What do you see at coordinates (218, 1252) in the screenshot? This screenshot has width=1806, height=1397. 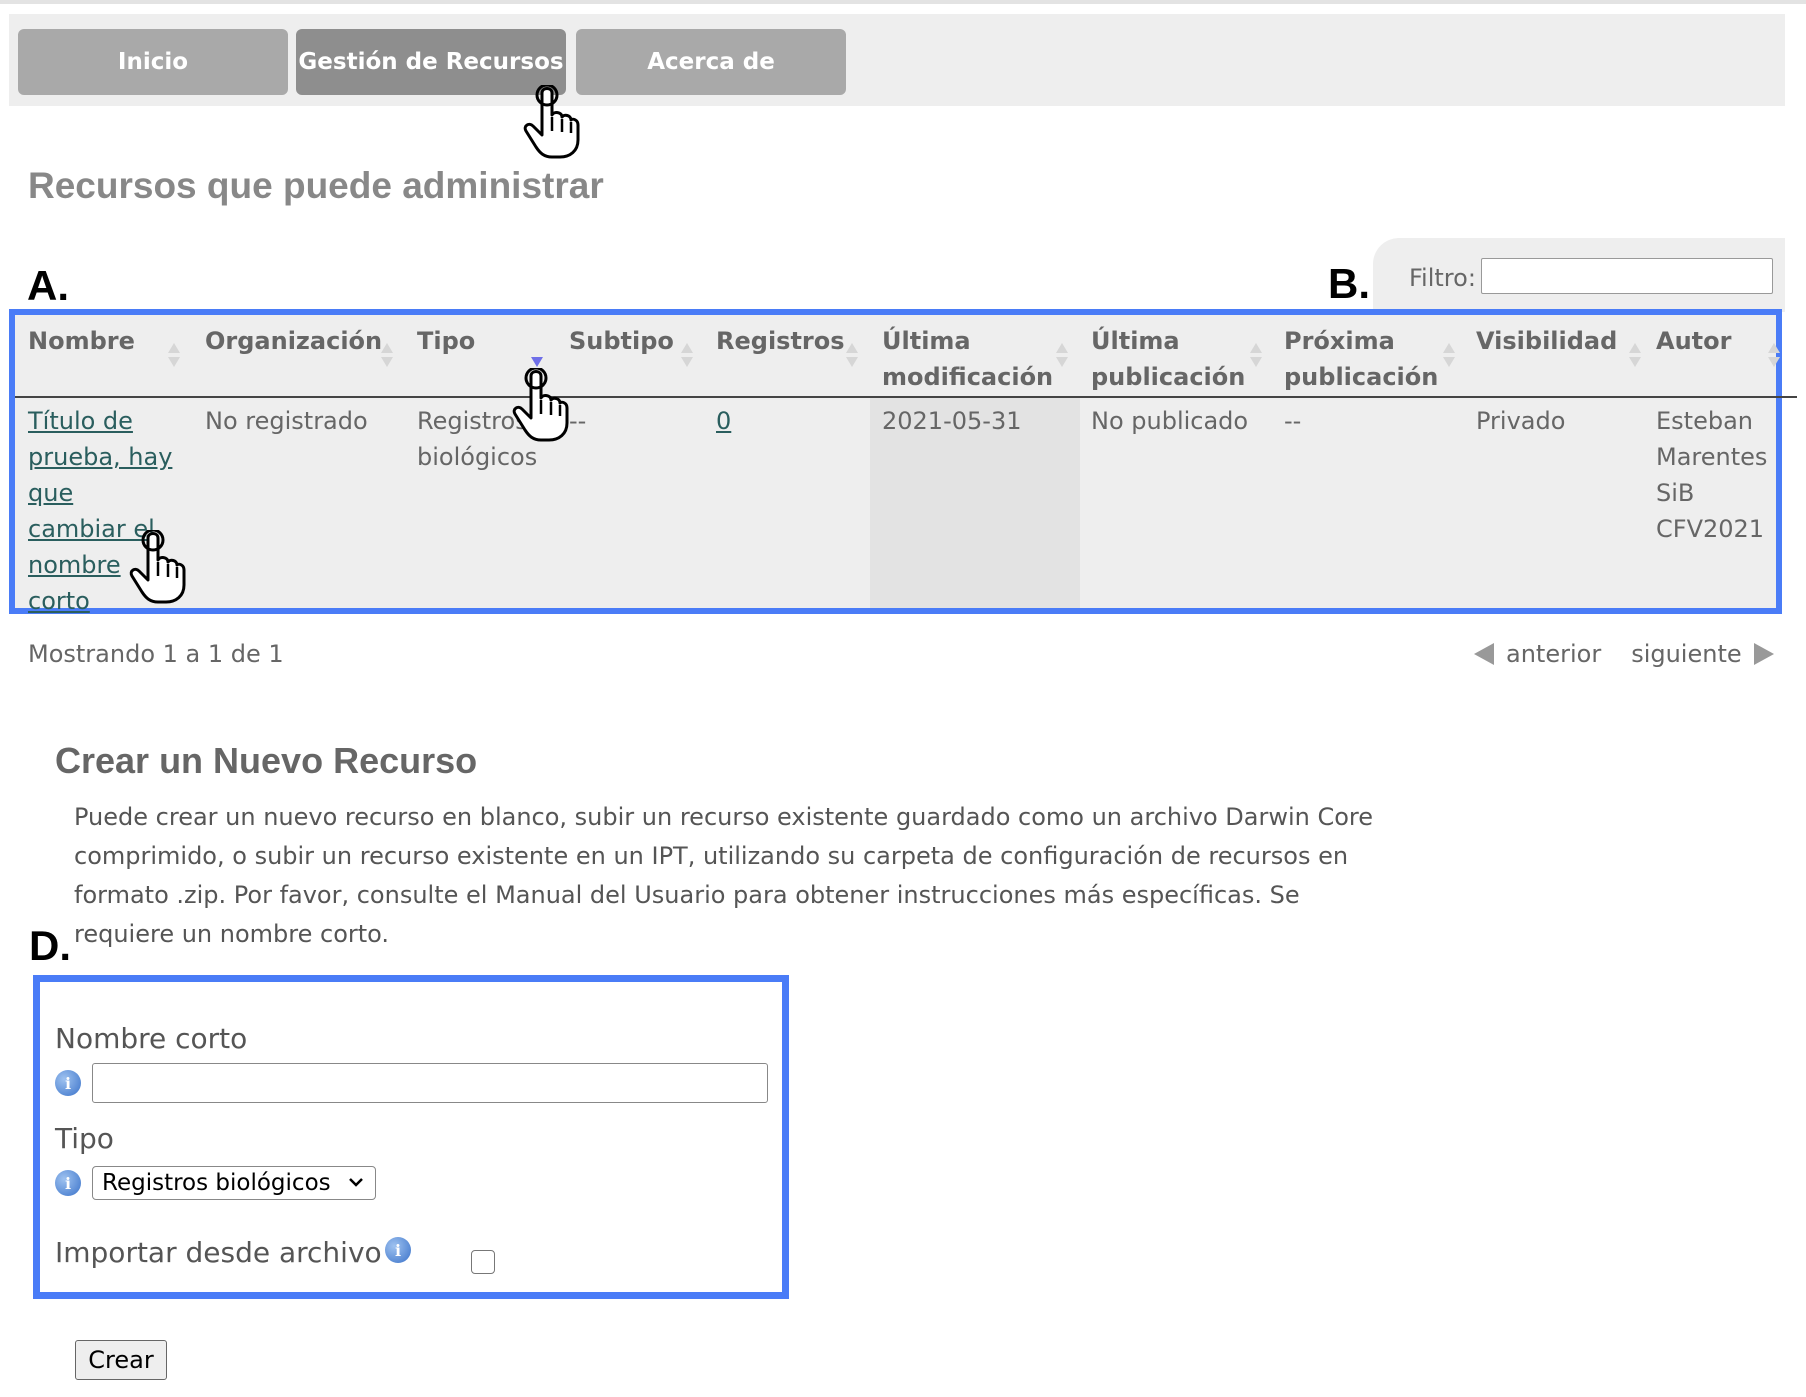 I see `import-label: Importar desde archivo` at bounding box center [218, 1252].